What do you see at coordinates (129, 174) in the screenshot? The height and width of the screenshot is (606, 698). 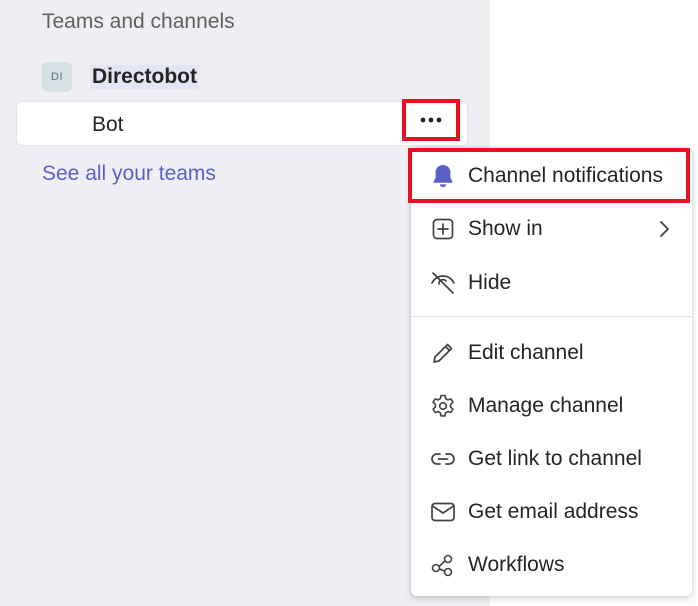 I see `see-all-teams-link: See all your teams` at bounding box center [129, 174].